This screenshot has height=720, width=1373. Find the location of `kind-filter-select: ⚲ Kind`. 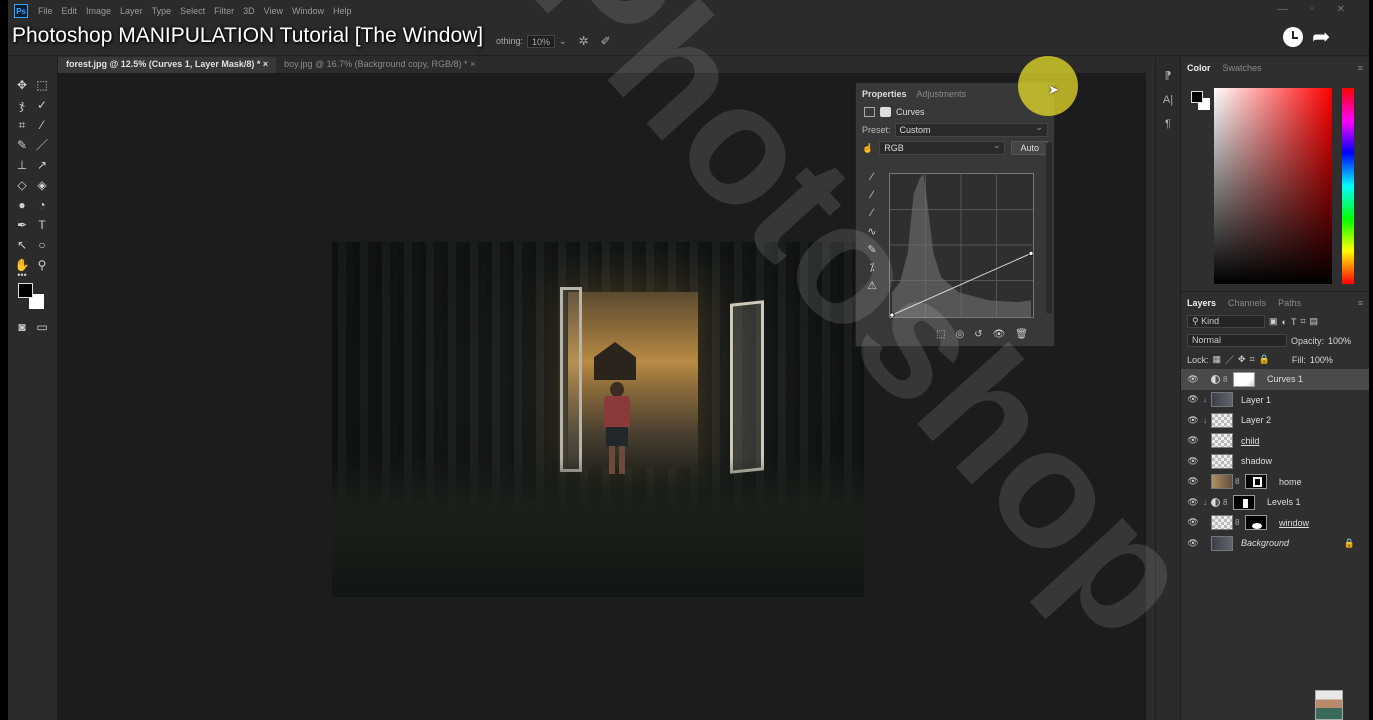

kind-filter-select: ⚲ Kind is located at coordinates (1226, 321).